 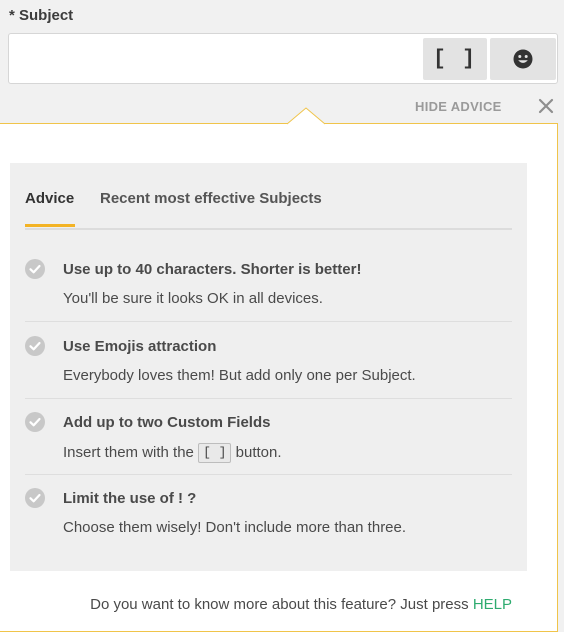 What do you see at coordinates (211, 198) in the screenshot?
I see `tab-recent-subjects: Recent most effective Subjects` at bounding box center [211, 198].